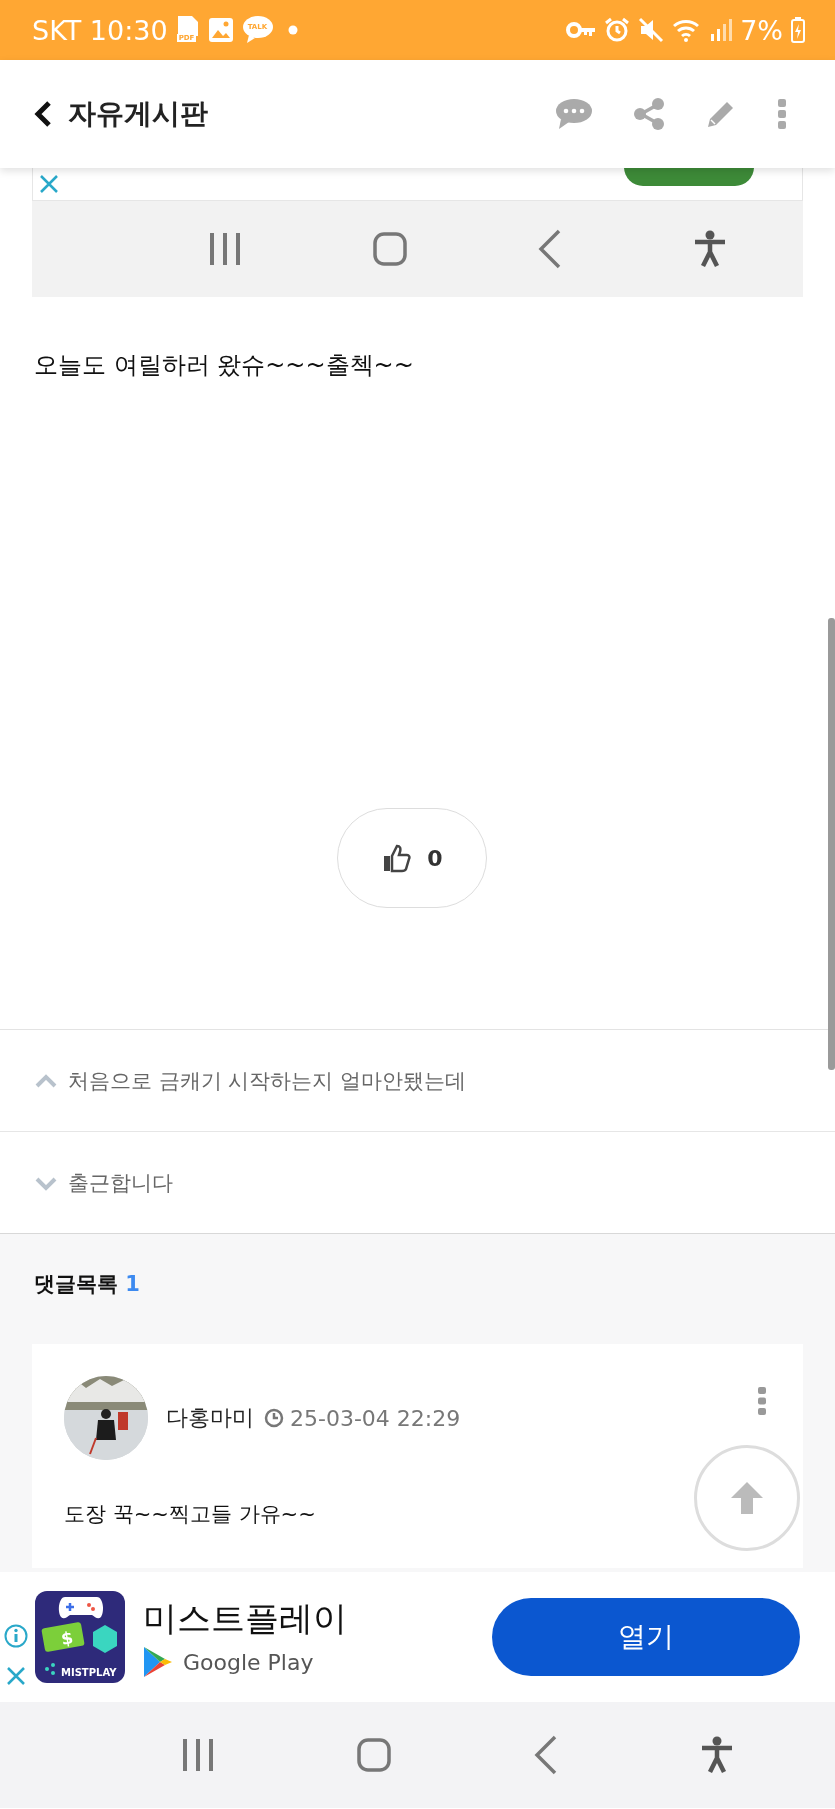 This screenshot has height=1809, width=835. I want to click on battery-percent: 7%, so click(761, 30).